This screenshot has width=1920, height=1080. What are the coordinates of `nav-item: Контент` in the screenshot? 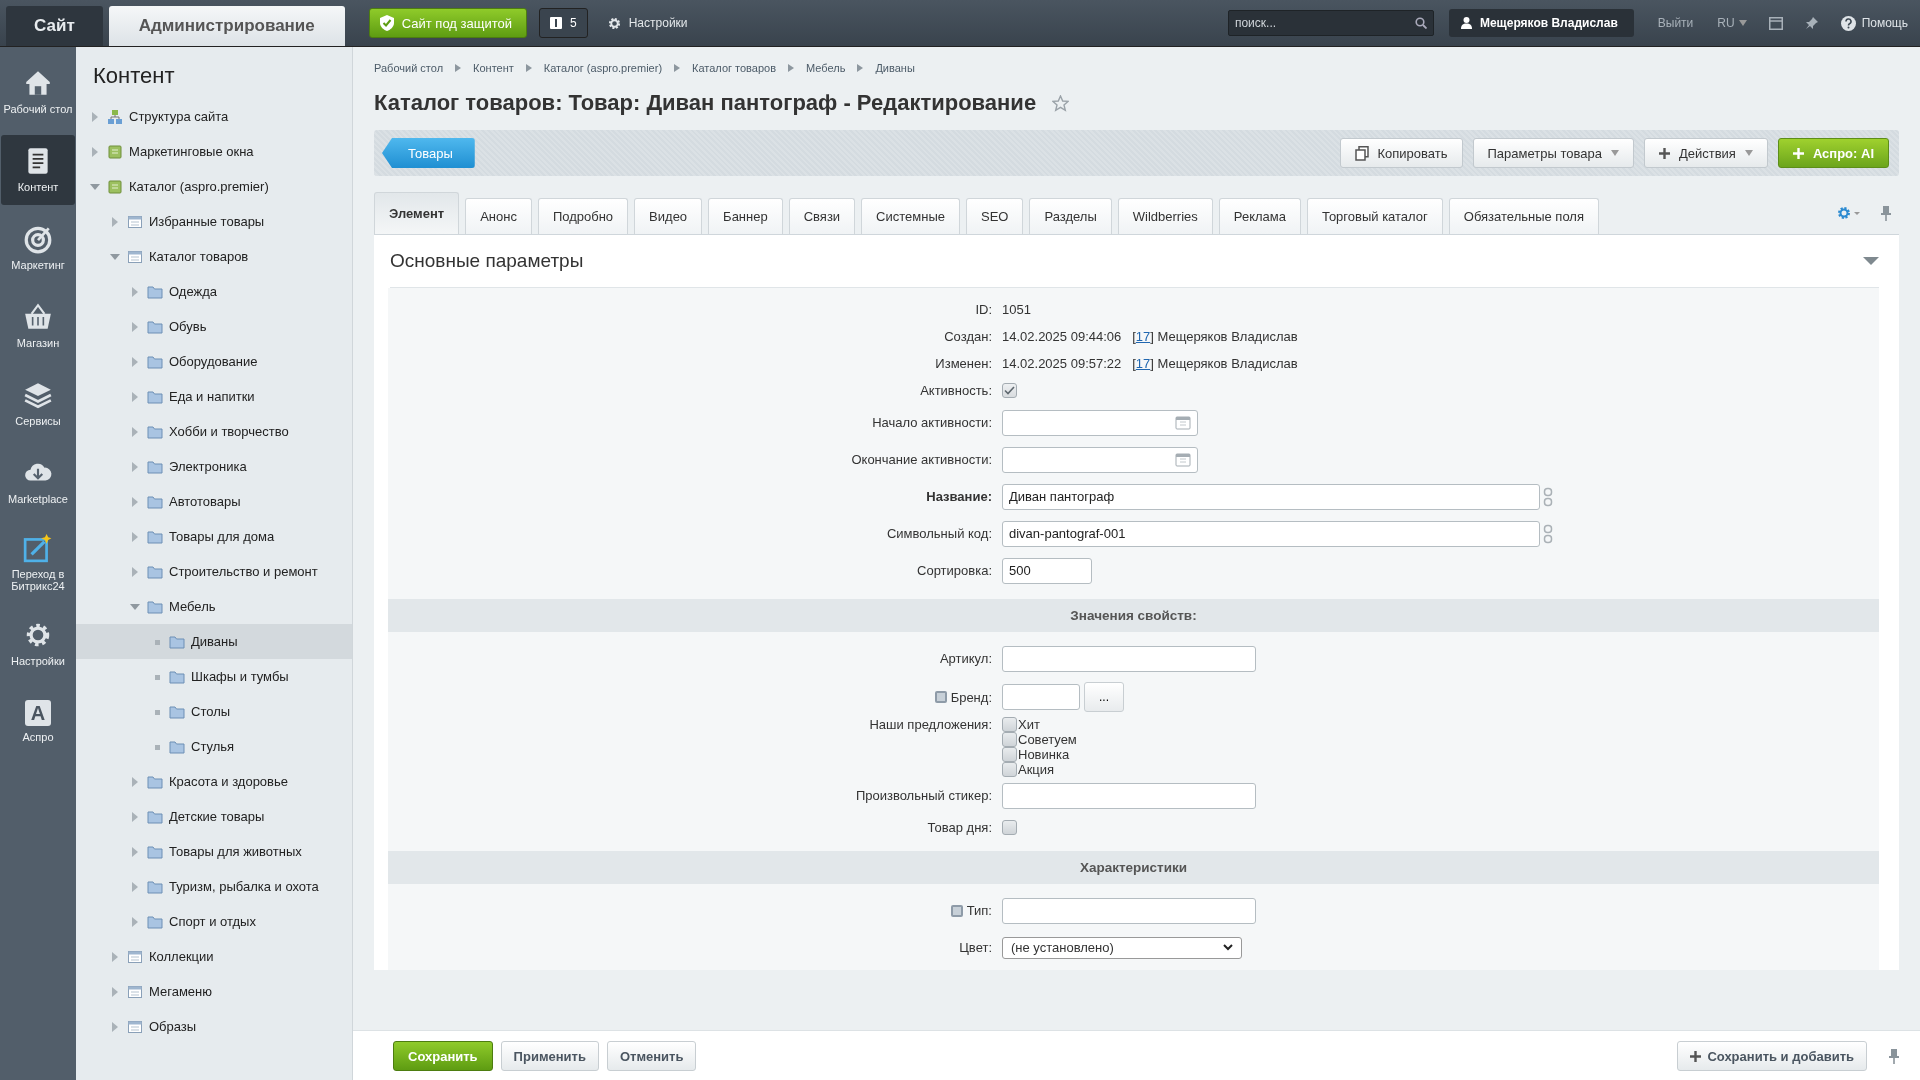 It's located at (38, 170).